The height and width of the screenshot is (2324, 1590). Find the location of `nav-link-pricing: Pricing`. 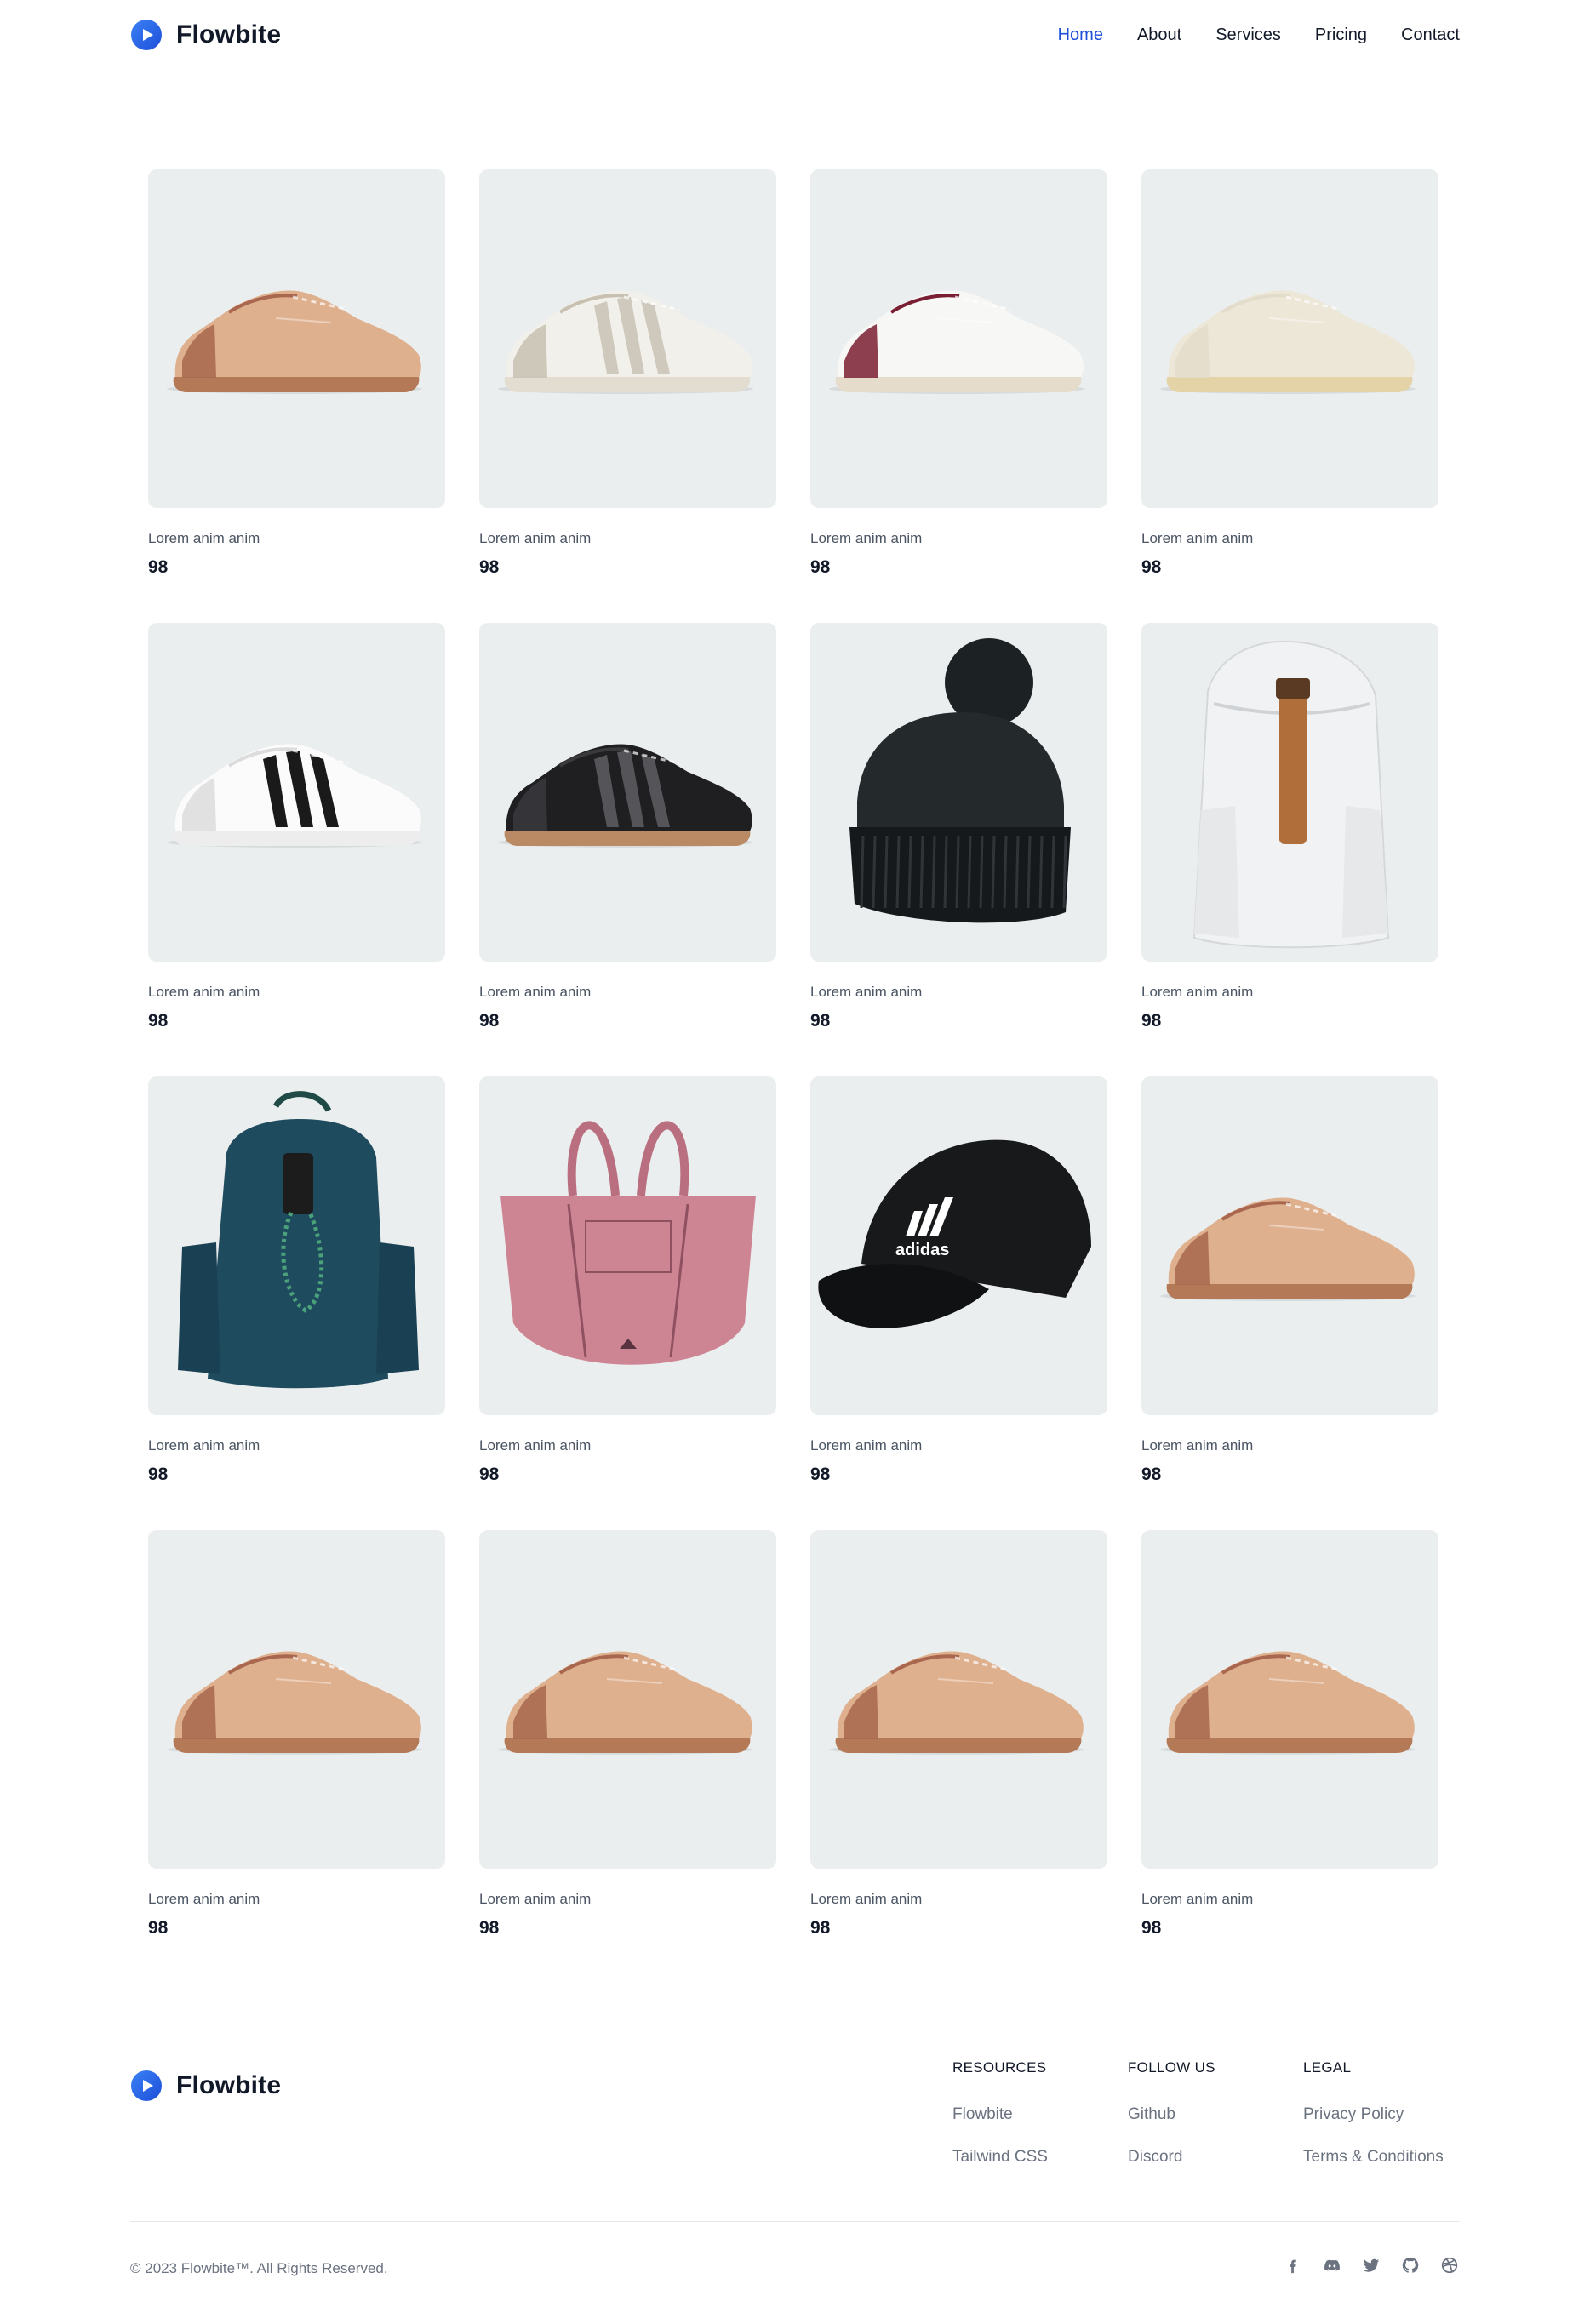

nav-link-pricing: Pricing is located at coordinates (1341, 36).